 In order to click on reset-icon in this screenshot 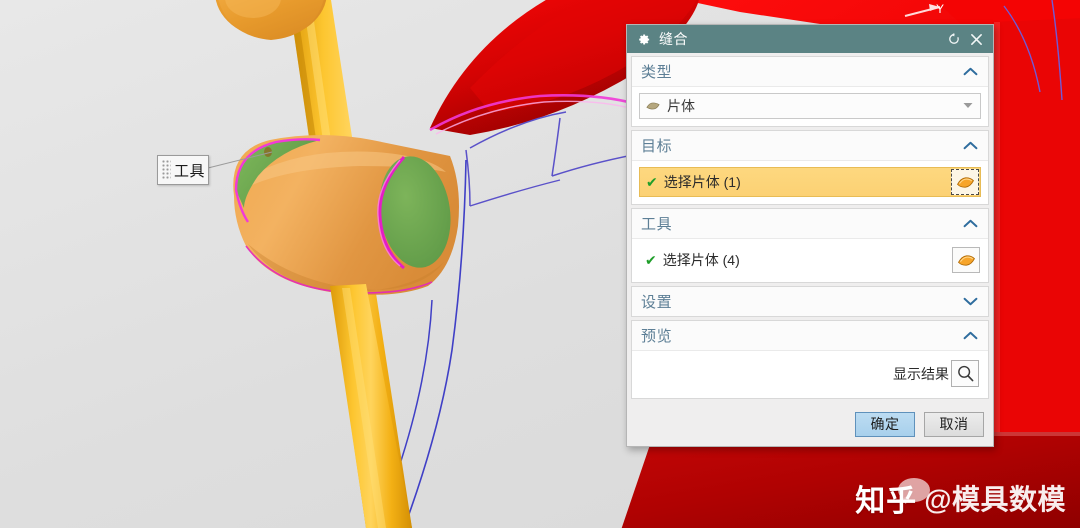, I will do `click(954, 39)`.